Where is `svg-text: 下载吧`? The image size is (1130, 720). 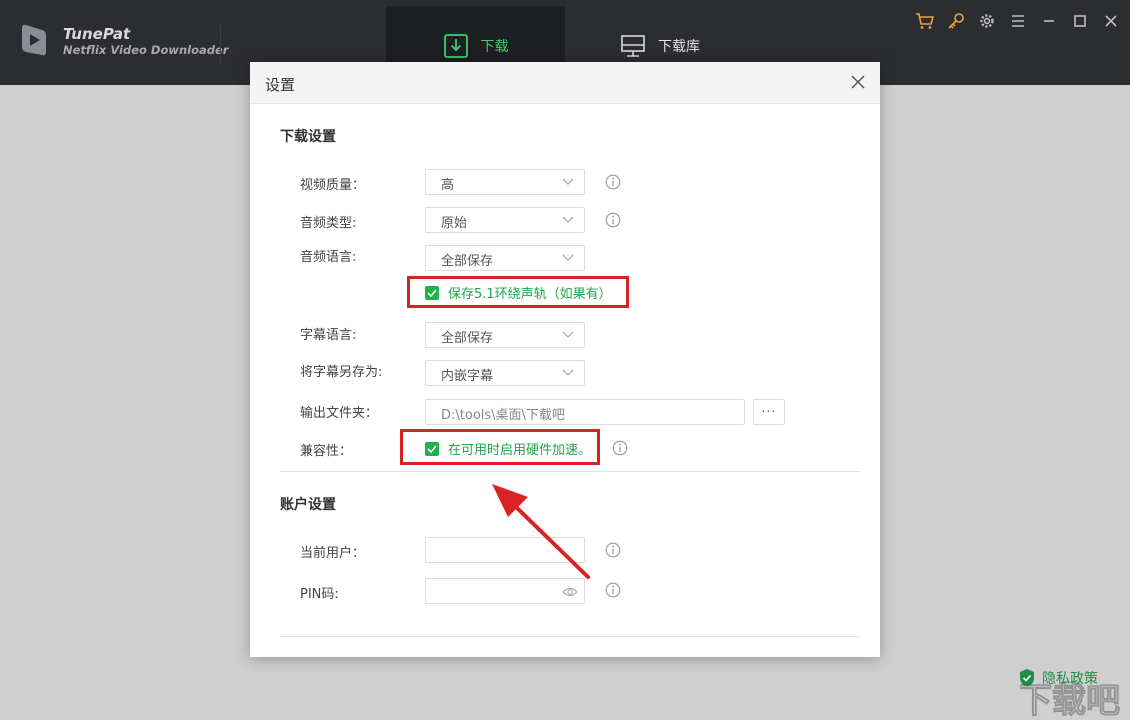 svg-text: 下载吧 is located at coordinates (1070, 700).